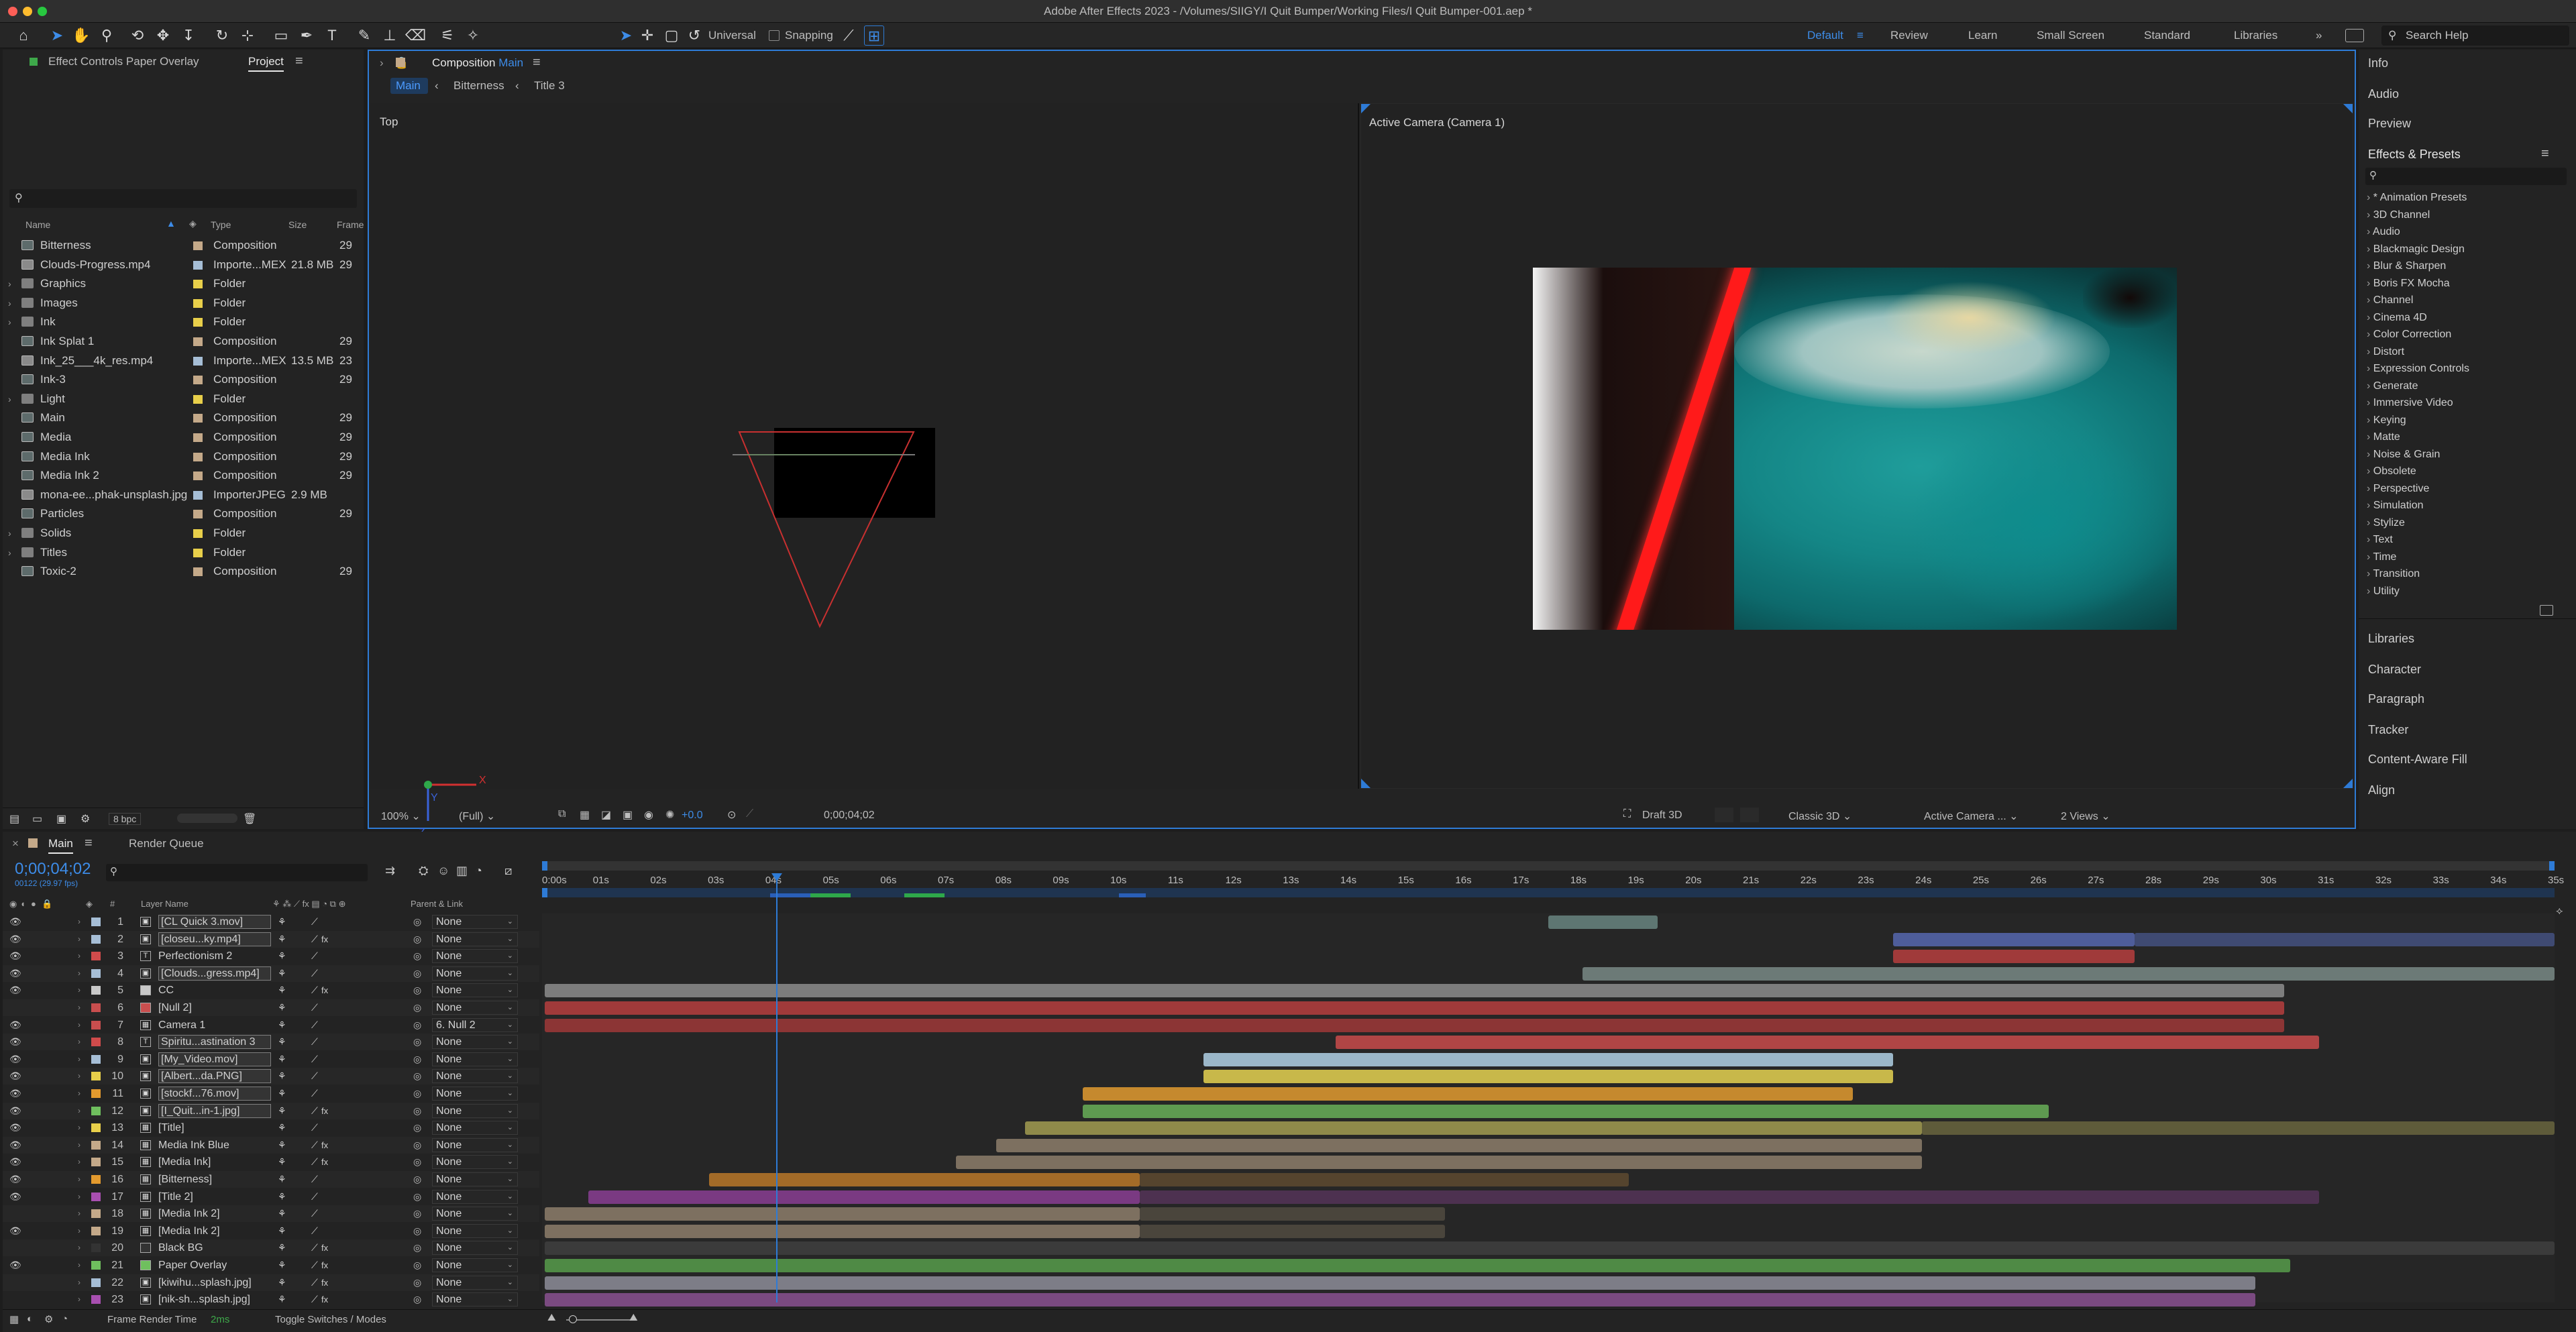  I want to click on layer-row: › 23 ▣ [nik-sh...splash.jpg] ⚘ ⟋ fx ◎ None ⌄, so click(271, 1299).